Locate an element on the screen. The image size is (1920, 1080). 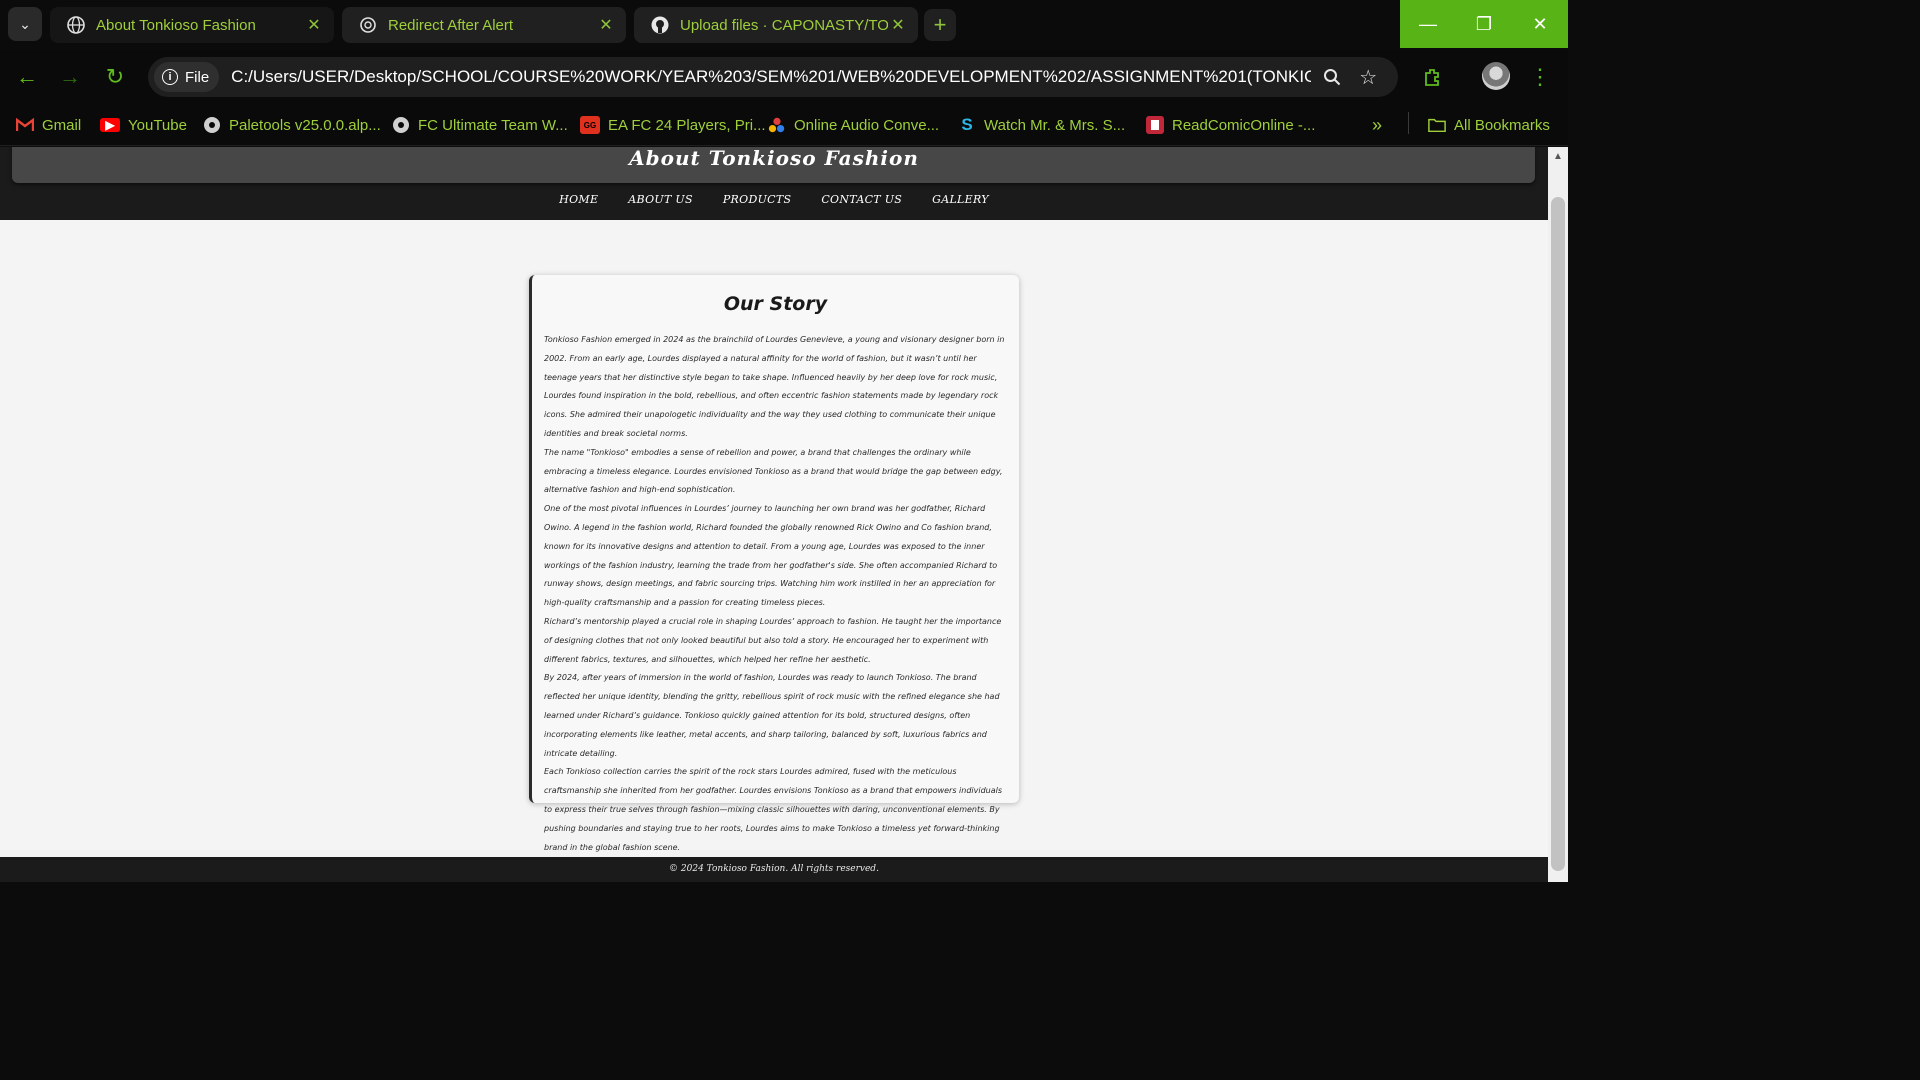
github-icon is located at coordinates (660, 25).